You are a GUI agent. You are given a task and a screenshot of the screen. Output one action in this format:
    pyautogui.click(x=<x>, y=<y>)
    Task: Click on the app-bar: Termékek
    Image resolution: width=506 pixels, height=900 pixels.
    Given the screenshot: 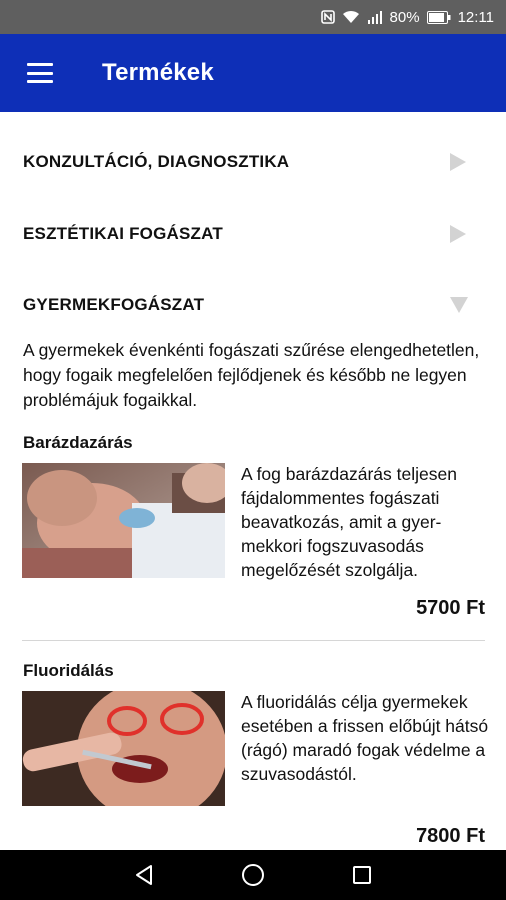 What is the action you would take?
    pyautogui.click(x=253, y=73)
    